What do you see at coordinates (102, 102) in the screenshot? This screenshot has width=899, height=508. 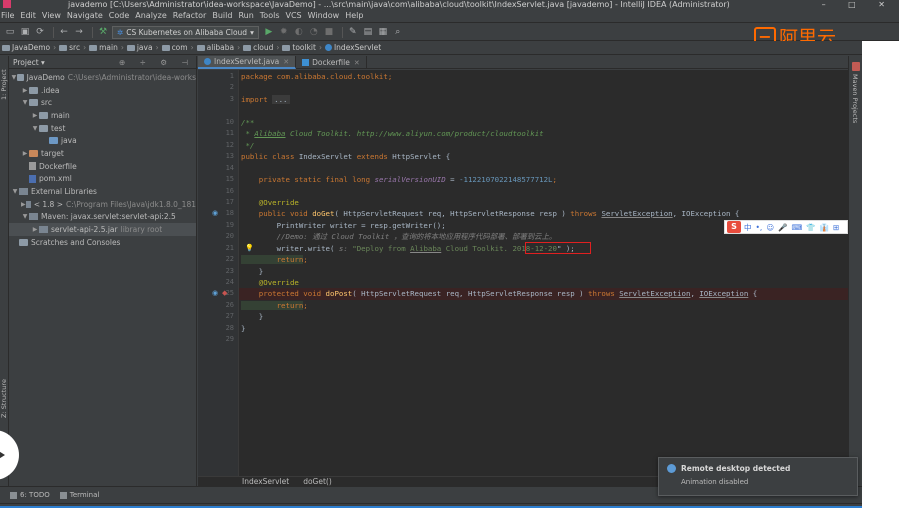 I see `tree-item: ▼ src` at bounding box center [102, 102].